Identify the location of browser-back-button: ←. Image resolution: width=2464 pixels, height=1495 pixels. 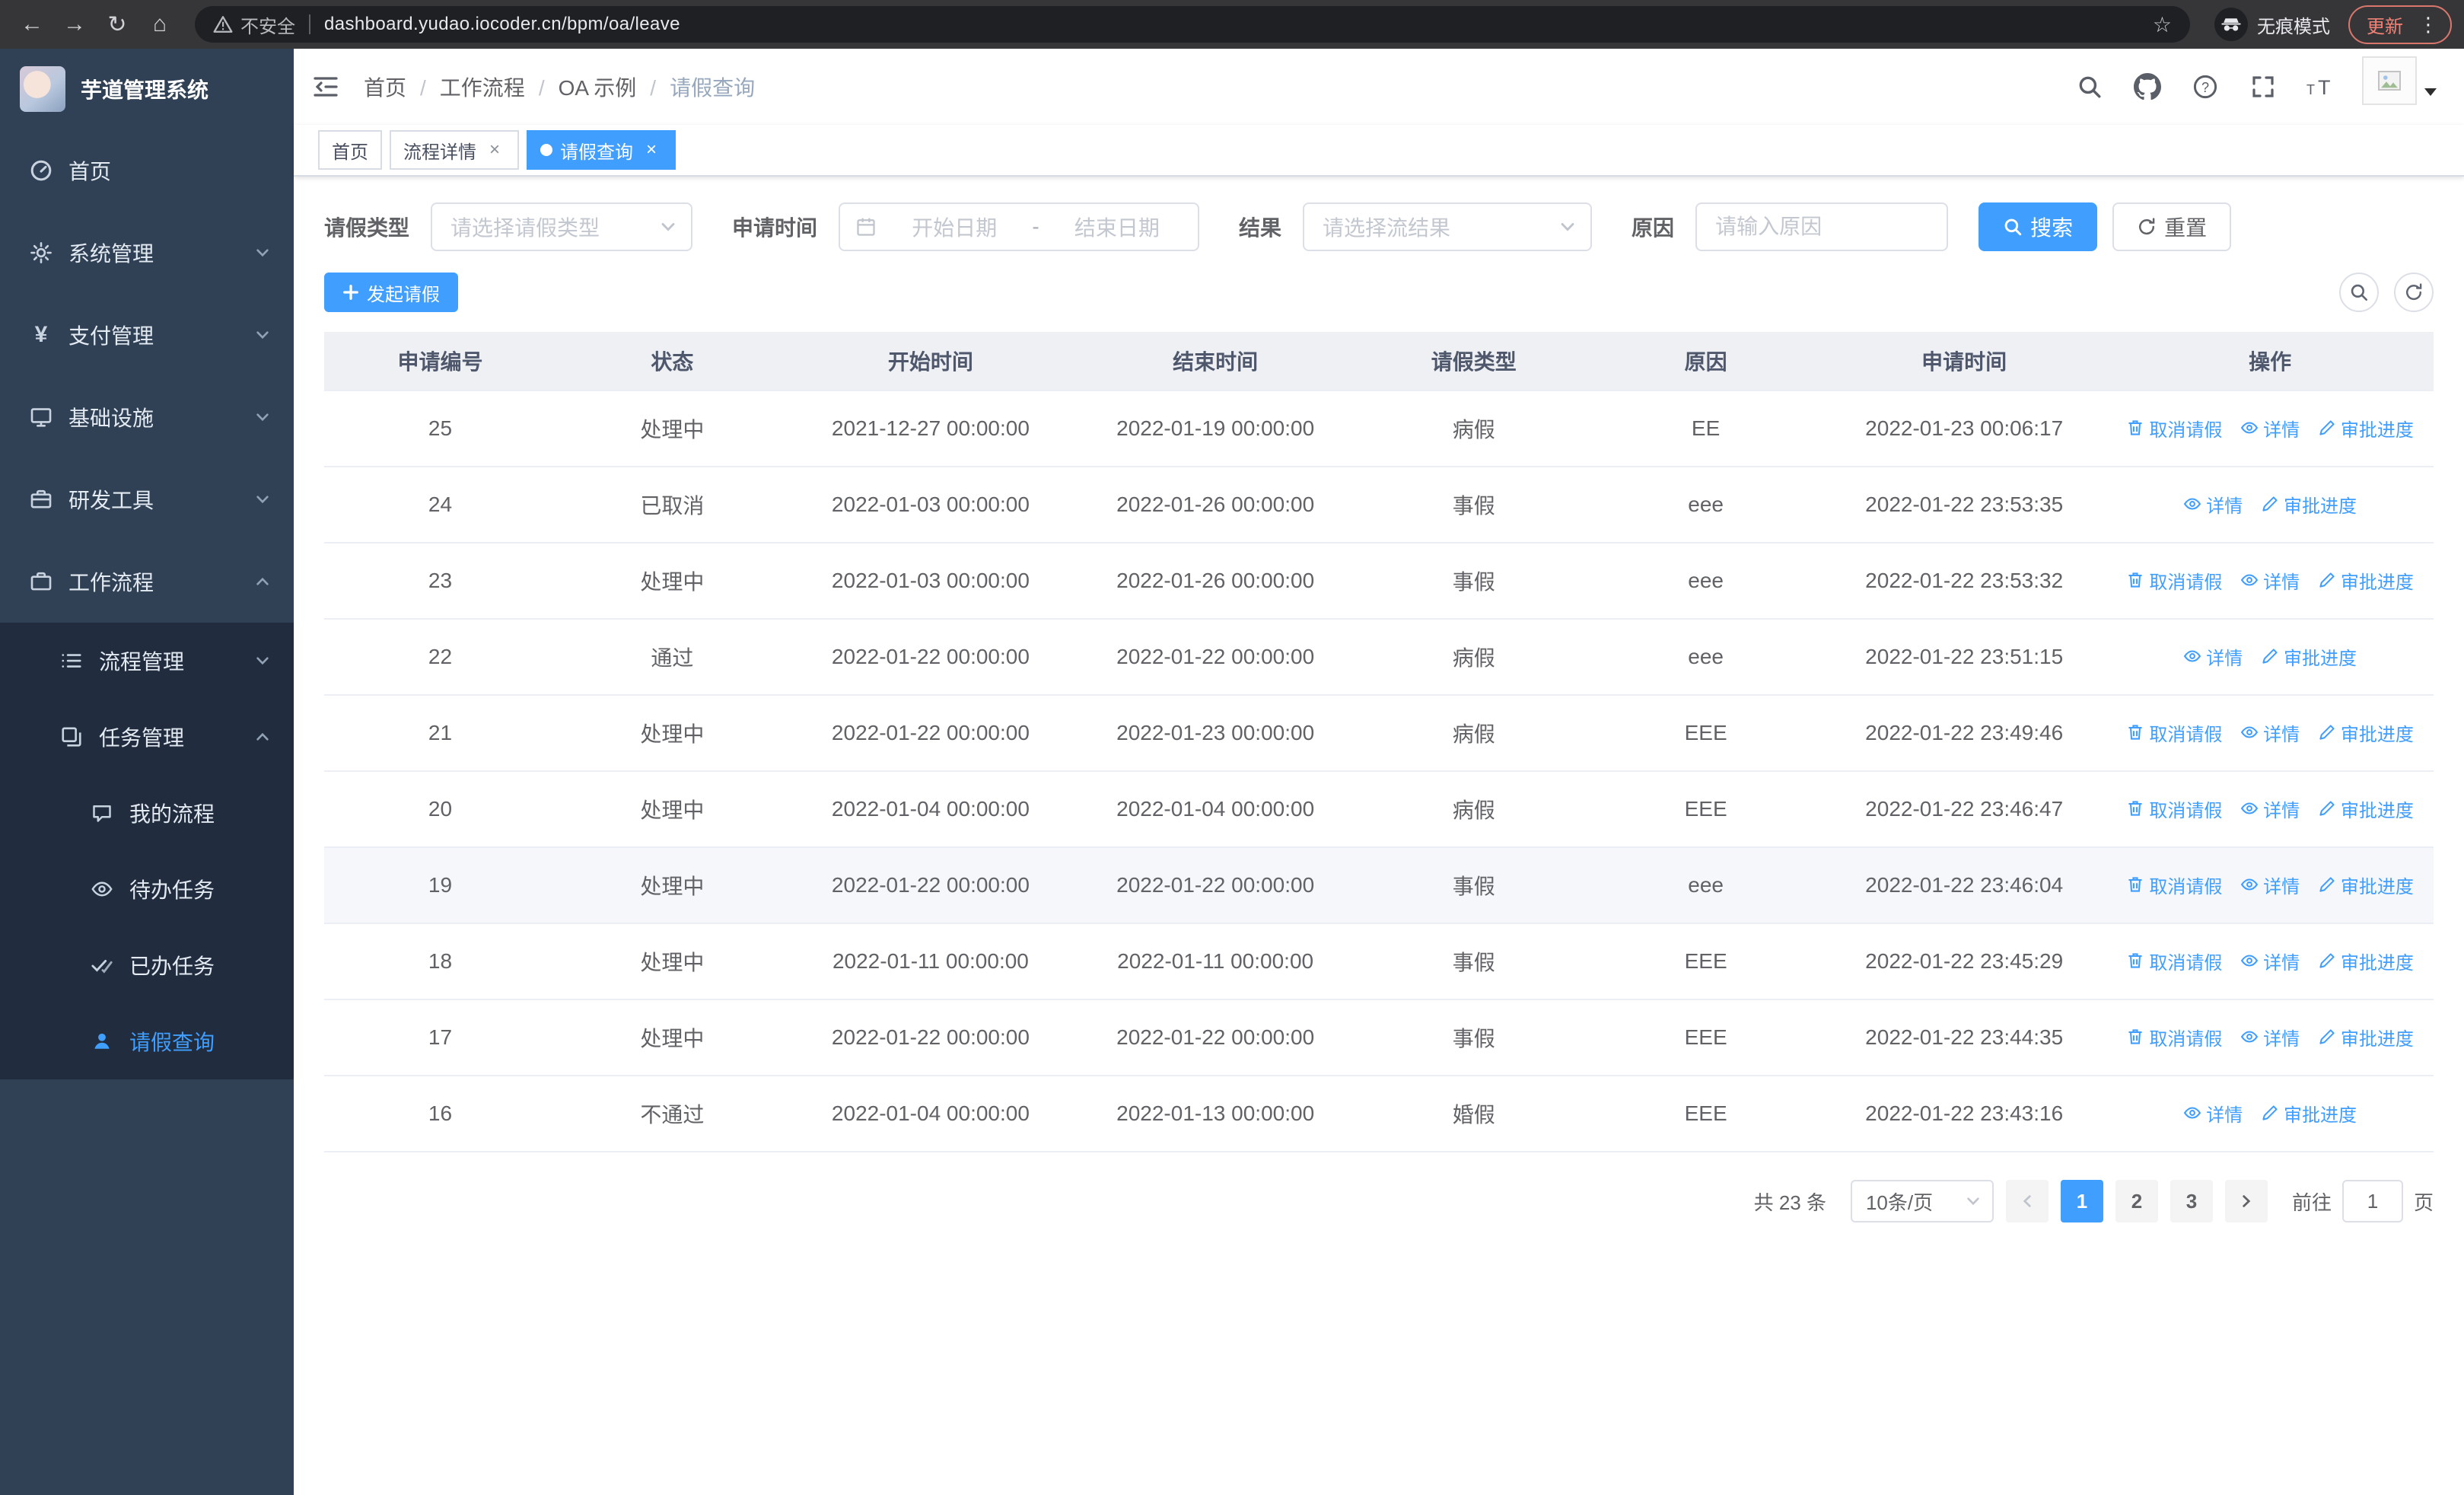
(32, 25).